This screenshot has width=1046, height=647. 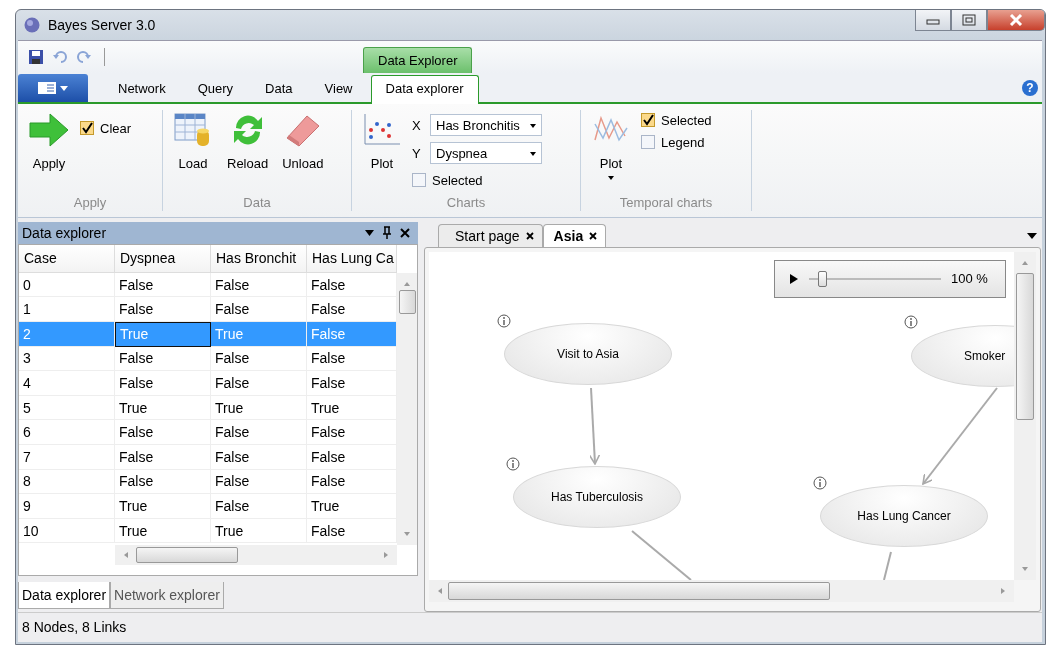 What do you see at coordinates (574, 235) in the screenshot?
I see `document-tab: Asia` at bounding box center [574, 235].